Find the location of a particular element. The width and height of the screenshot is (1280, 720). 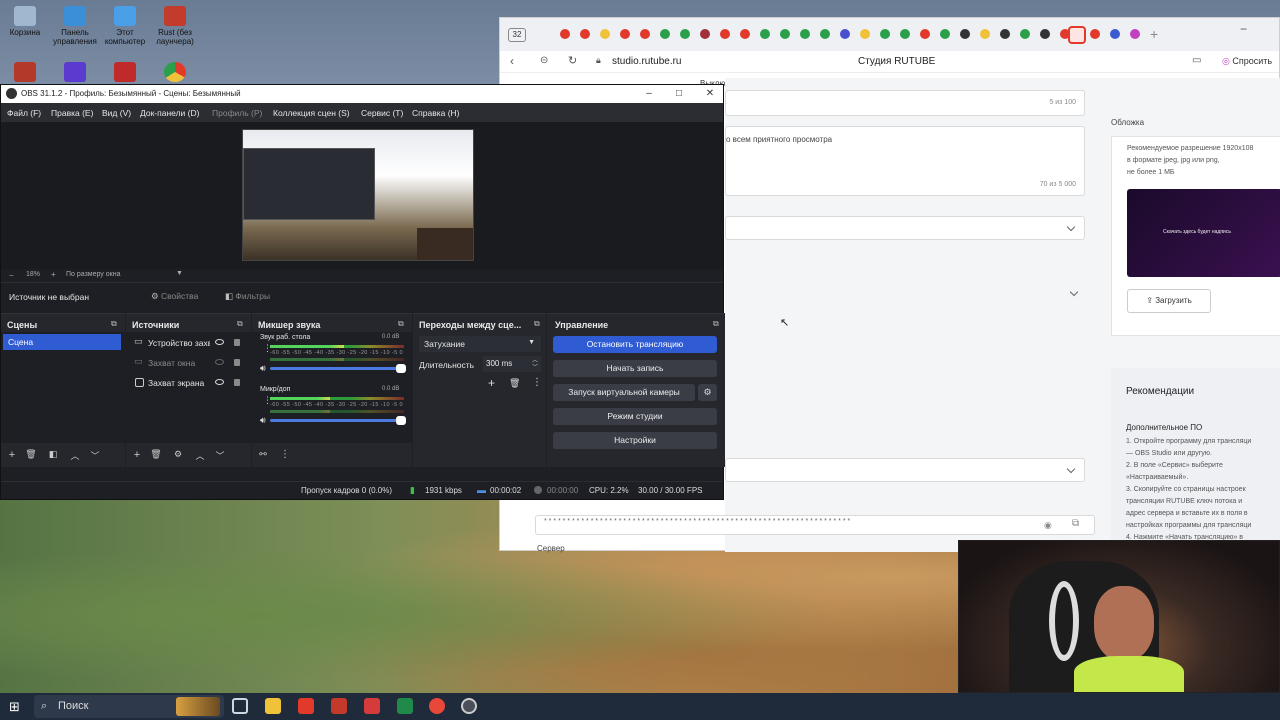

duration-spinbox: 300 ms ︿ ﹀ is located at coordinates (512, 364).